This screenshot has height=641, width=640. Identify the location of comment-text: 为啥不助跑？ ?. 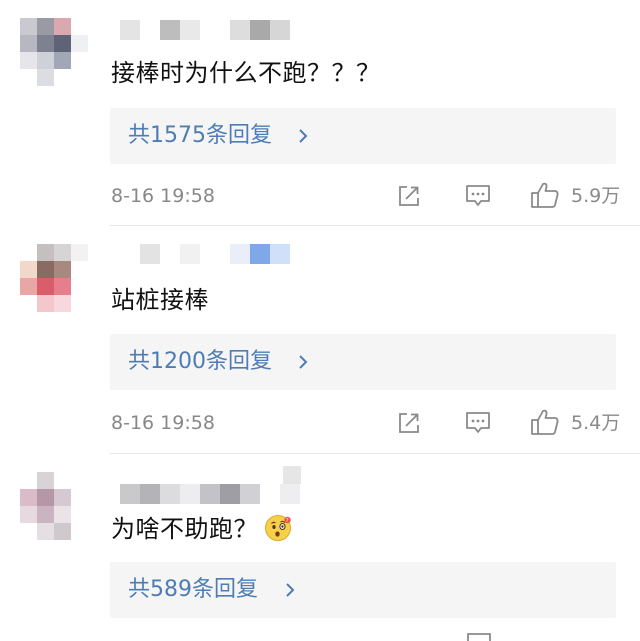
(201, 529).